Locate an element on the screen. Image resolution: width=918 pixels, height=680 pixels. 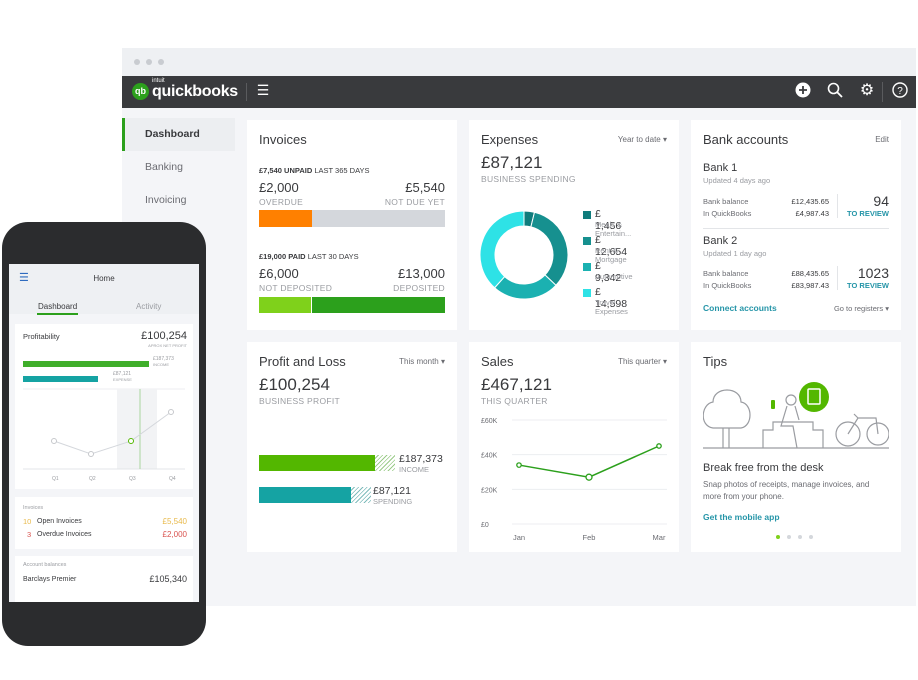
brand-name: quickbooks is located at coordinates (195, 91).